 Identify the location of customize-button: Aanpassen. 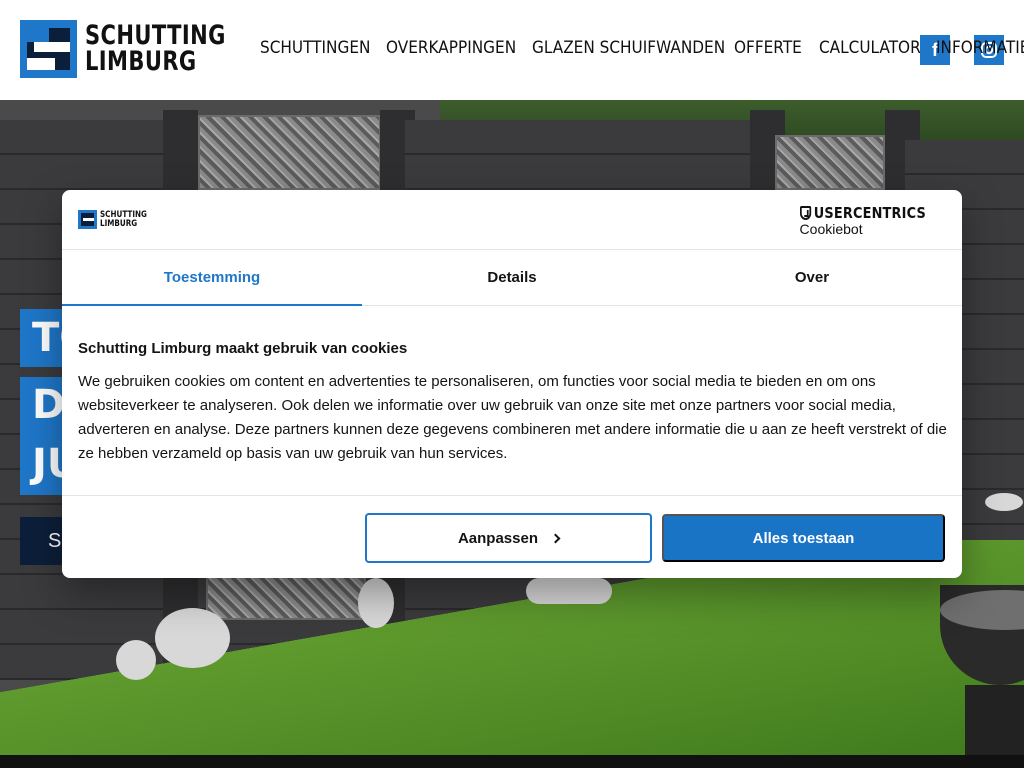
(508, 538).